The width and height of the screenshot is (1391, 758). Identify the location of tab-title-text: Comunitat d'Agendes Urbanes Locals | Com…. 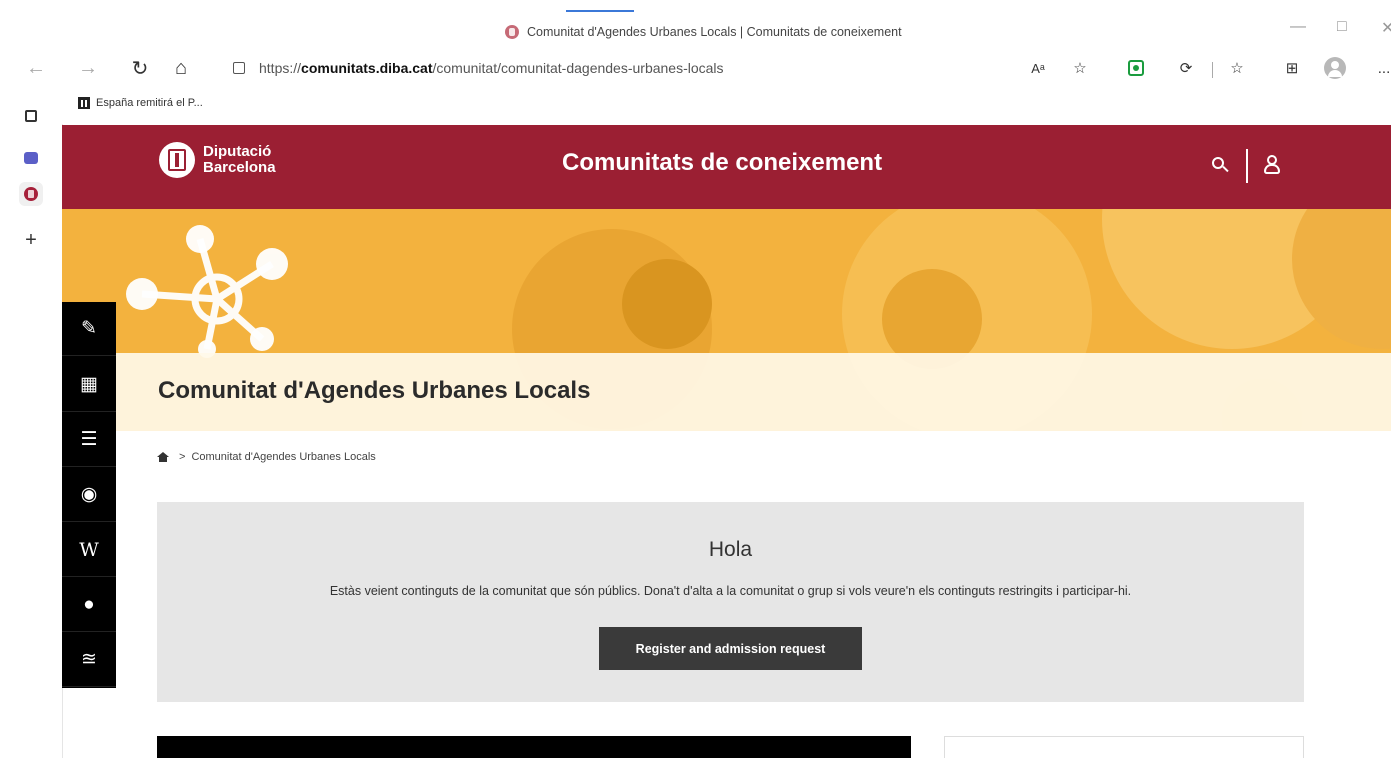
(714, 32).